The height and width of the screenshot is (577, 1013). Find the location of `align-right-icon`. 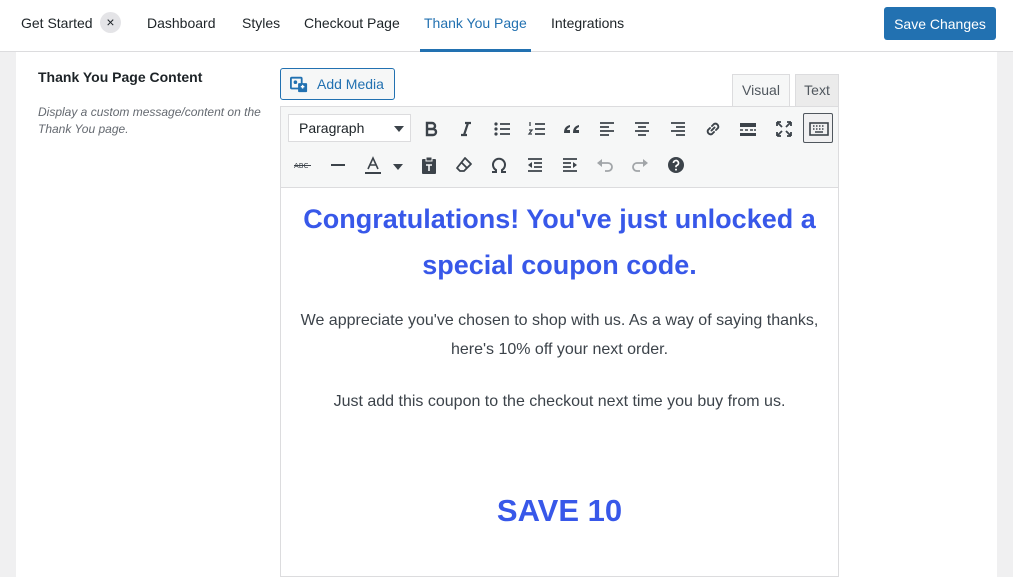

align-right-icon is located at coordinates (678, 129).